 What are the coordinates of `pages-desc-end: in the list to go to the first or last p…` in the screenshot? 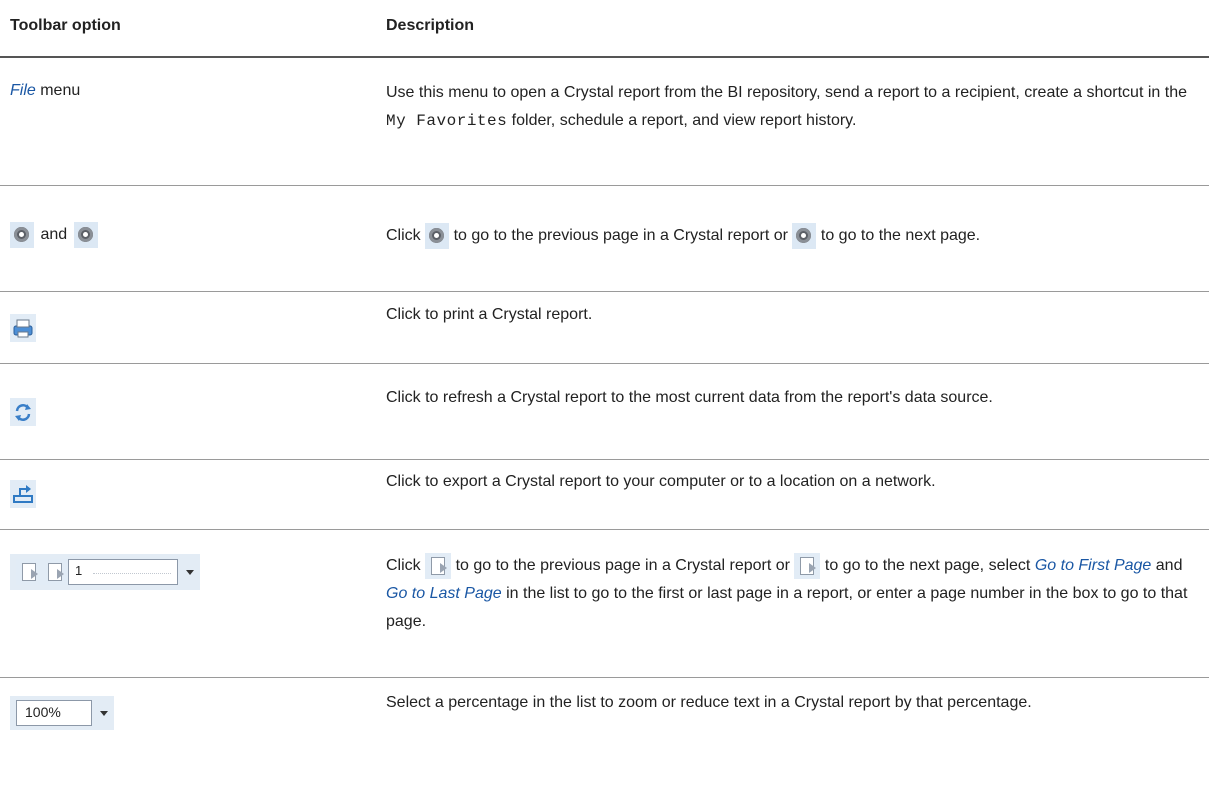 It's located at (787, 607).